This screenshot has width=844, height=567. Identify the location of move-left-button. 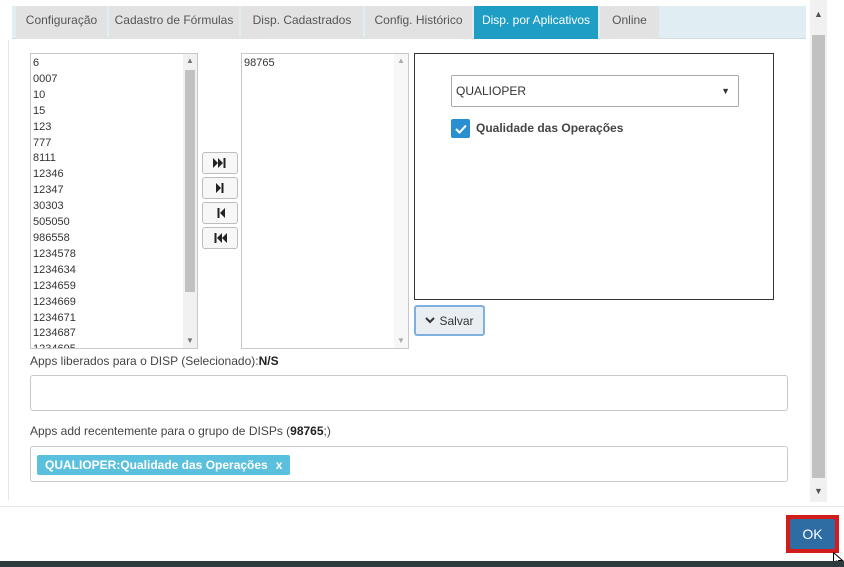
(220, 213).